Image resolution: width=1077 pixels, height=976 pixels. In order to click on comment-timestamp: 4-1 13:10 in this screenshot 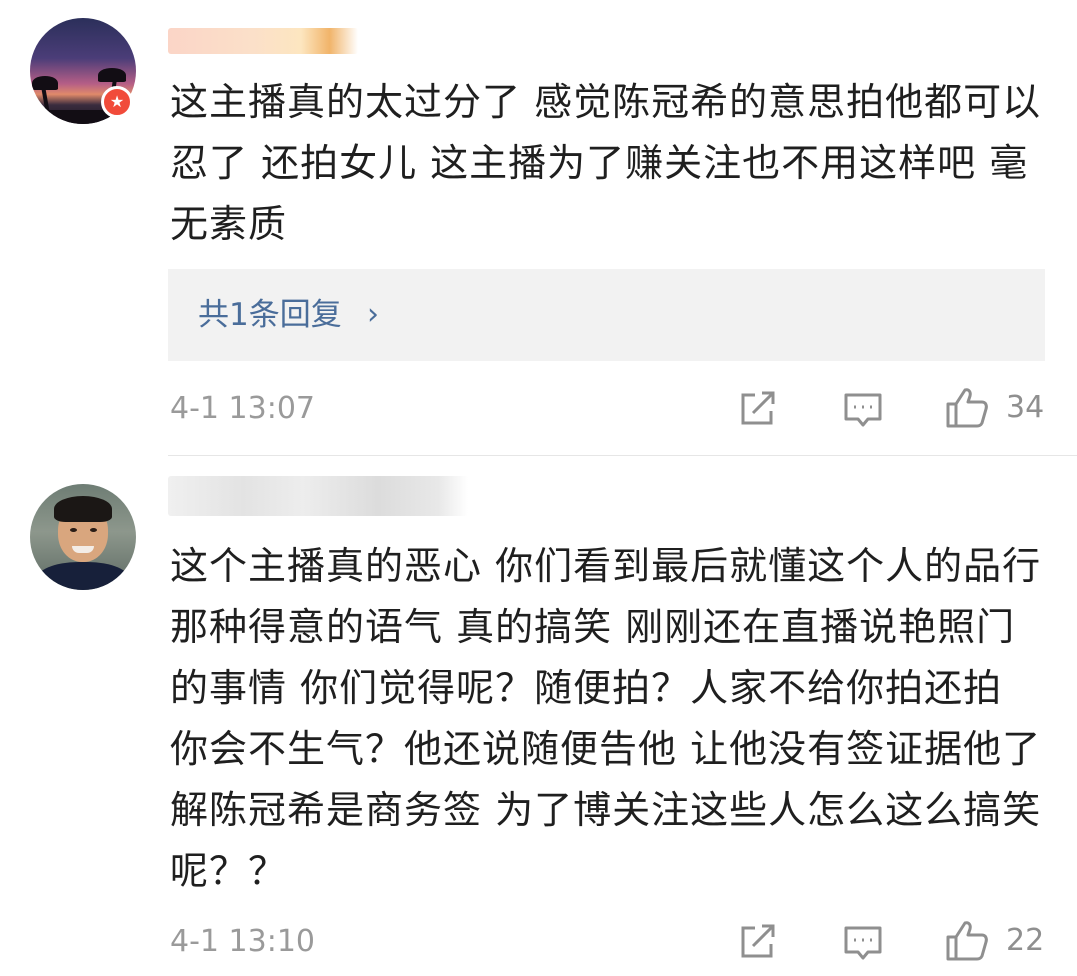, I will do `click(242, 941)`.